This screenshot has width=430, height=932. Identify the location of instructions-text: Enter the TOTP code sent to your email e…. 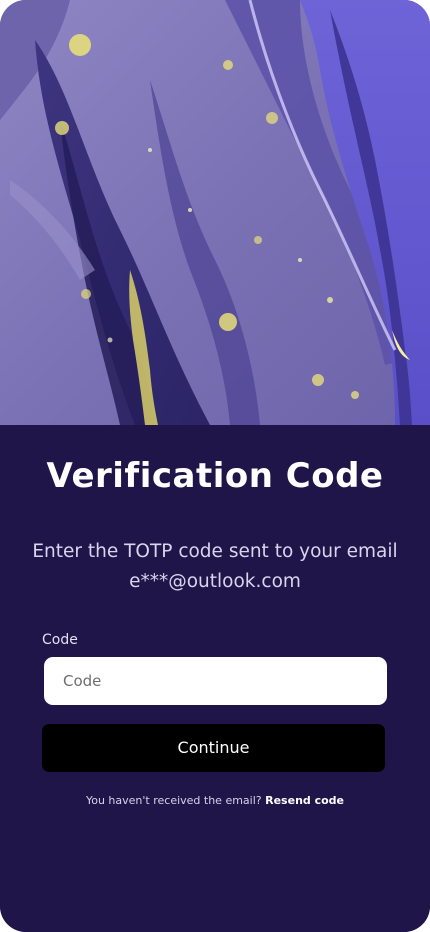
(215, 567).